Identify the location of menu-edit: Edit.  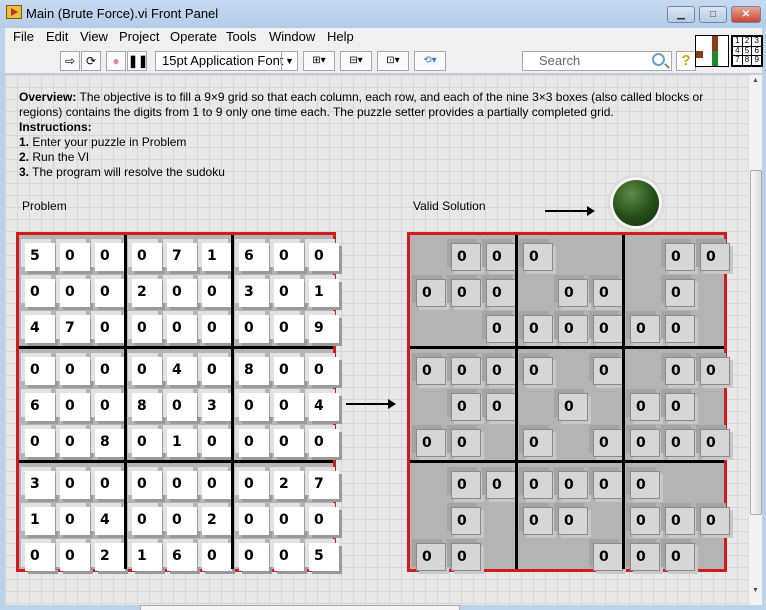
(57, 36).